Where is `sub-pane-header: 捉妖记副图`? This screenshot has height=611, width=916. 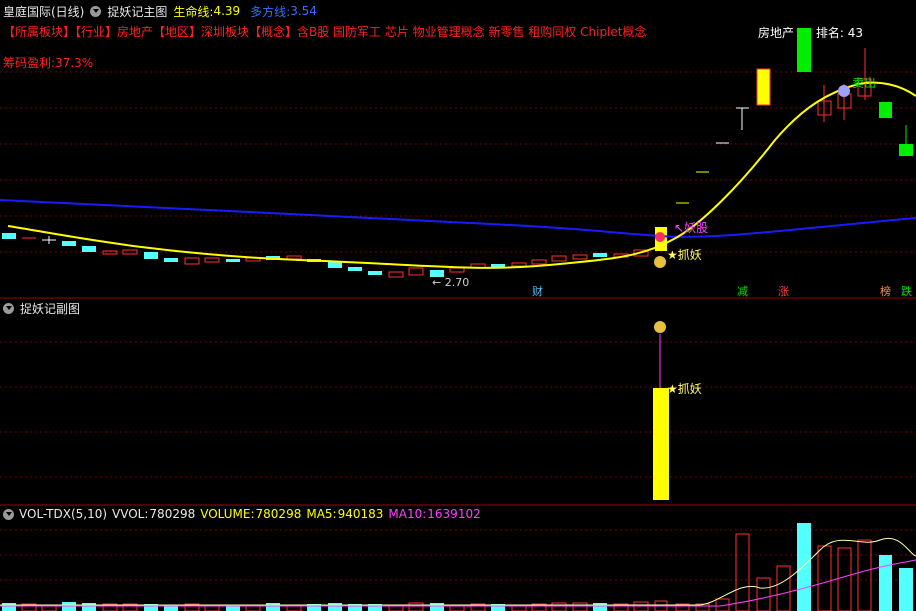
sub-pane-header: 捉妖记副图 is located at coordinates (40, 308).